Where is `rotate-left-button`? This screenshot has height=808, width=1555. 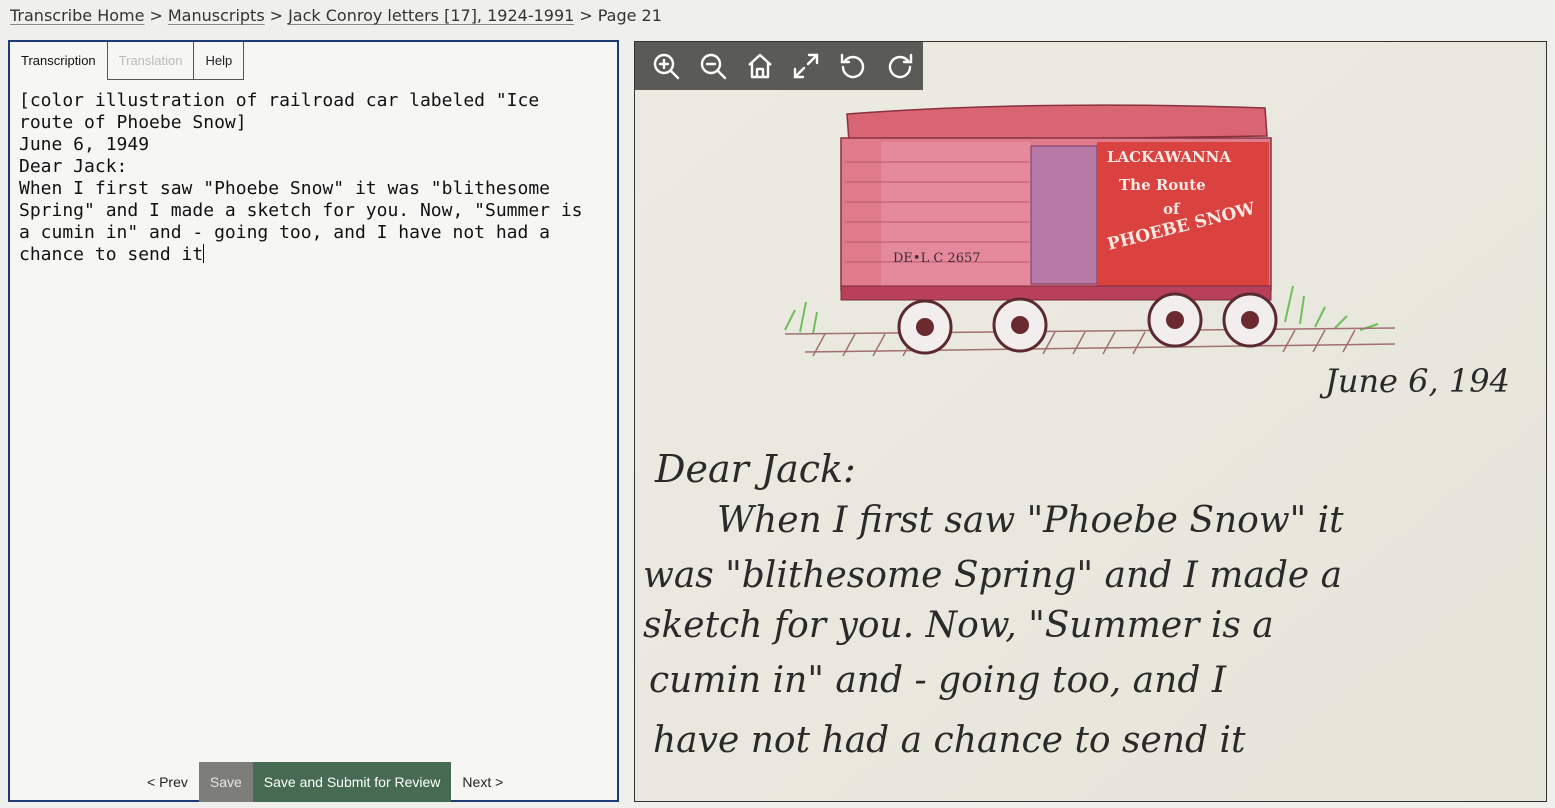 rotate-left-button is located at coordinates (853, 66).